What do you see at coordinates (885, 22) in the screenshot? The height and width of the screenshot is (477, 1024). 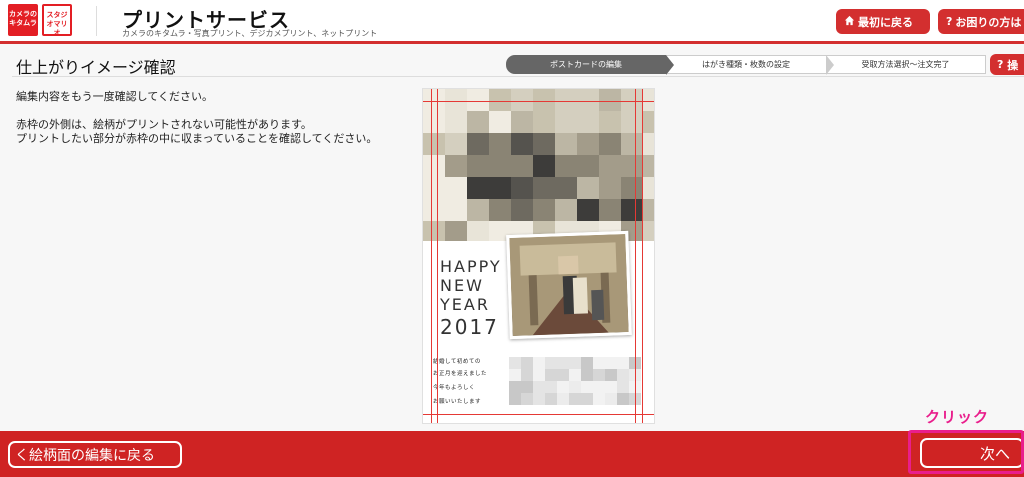 I see `home-button-label: 最初に戻る` at bounding box center [885, 22].